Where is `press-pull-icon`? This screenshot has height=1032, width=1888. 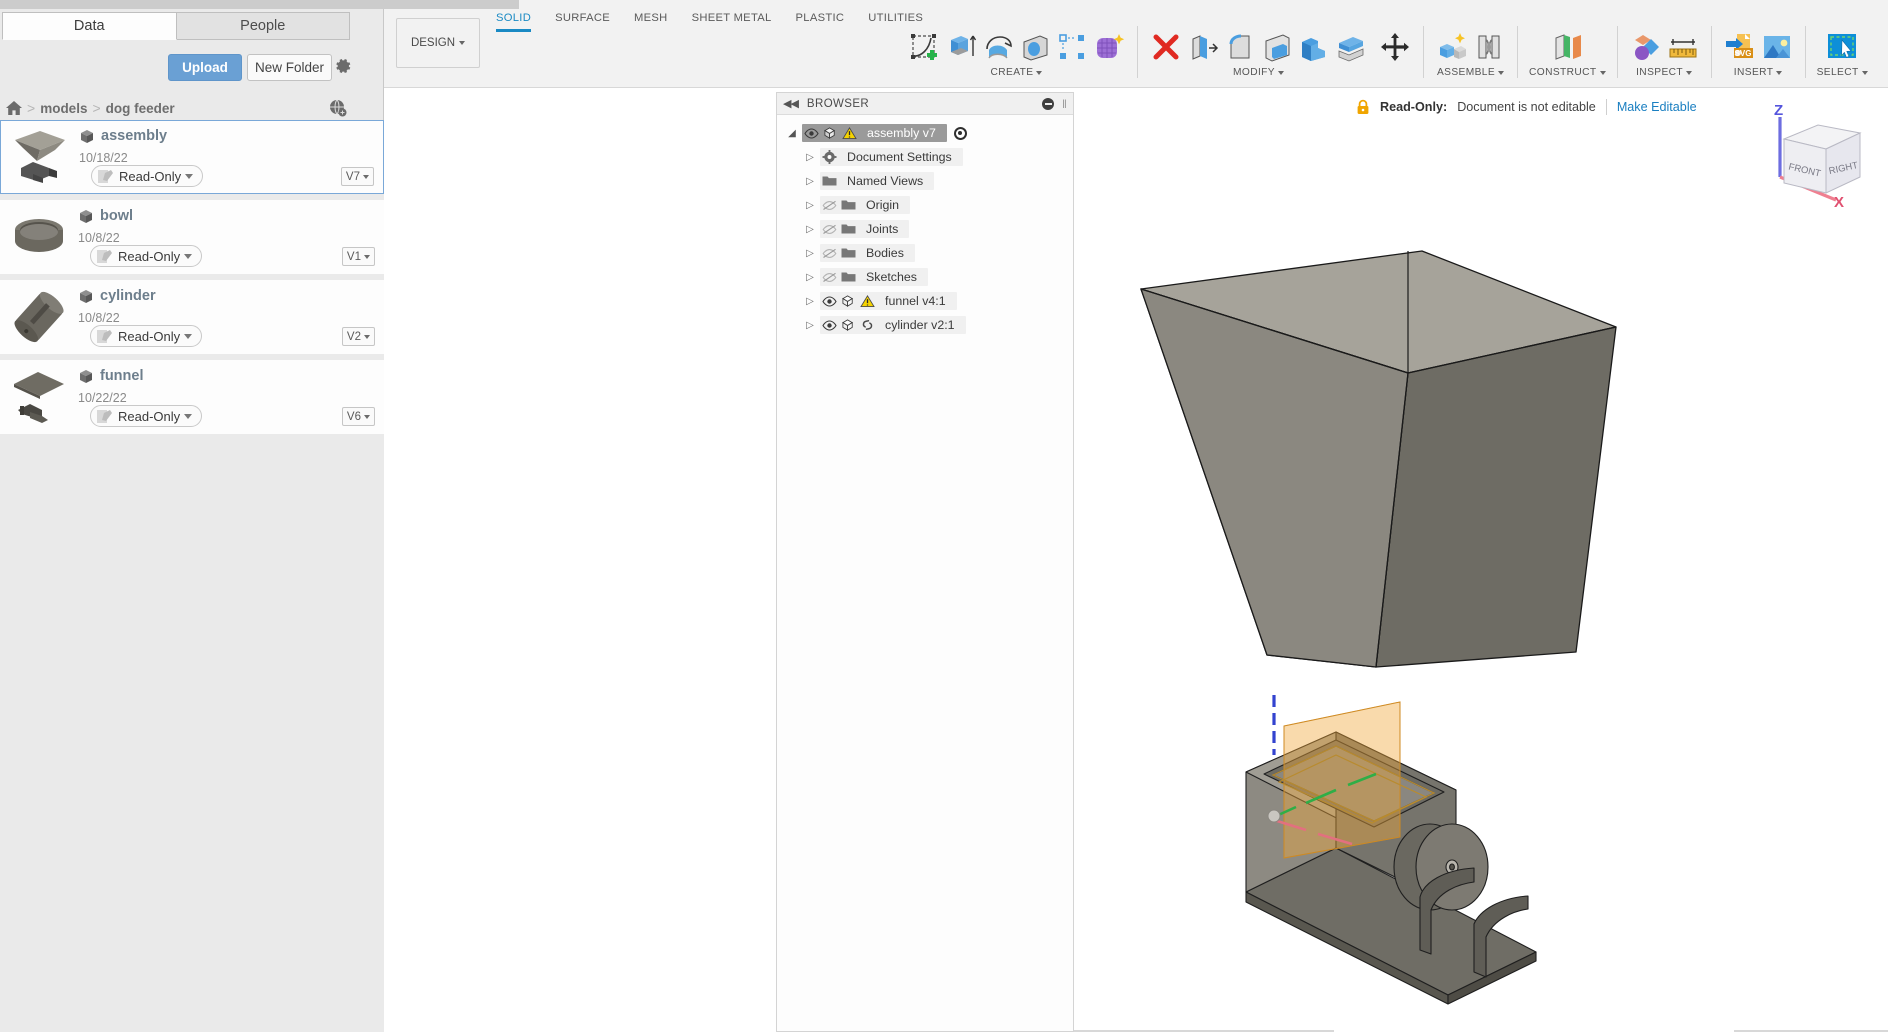 press-pull-icon is located at coordinates (1203, 47).